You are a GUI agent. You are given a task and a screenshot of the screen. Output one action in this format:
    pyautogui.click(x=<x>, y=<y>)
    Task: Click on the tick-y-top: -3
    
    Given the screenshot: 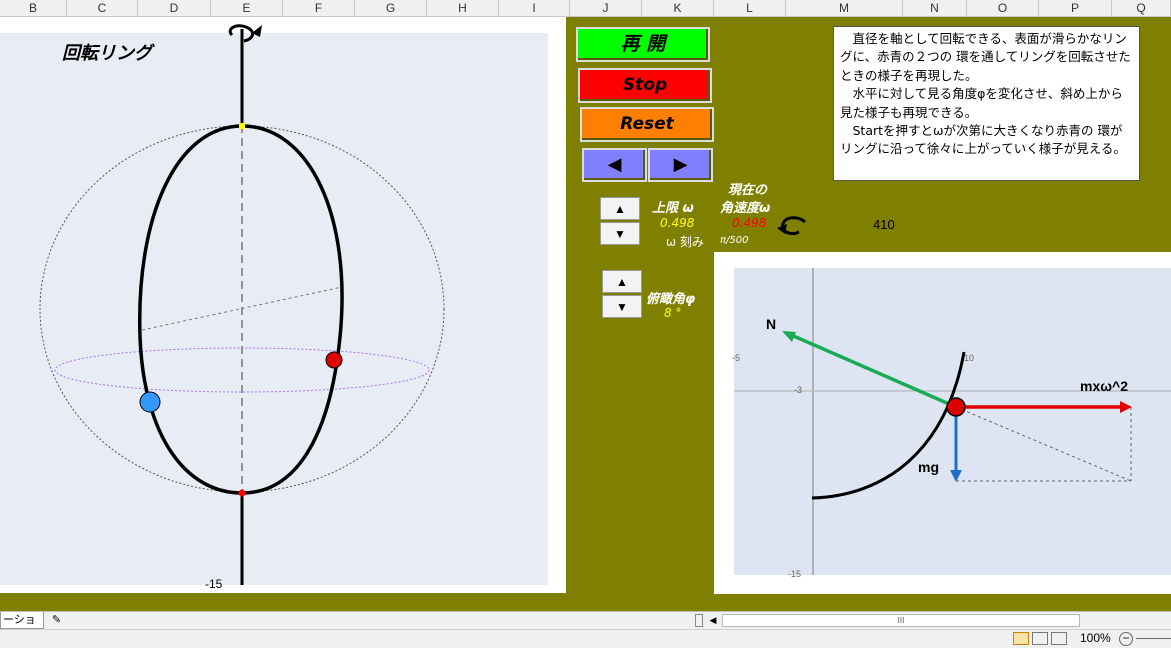 What is the action you would take?
    pyautogui.click(x=798, y=390)
    